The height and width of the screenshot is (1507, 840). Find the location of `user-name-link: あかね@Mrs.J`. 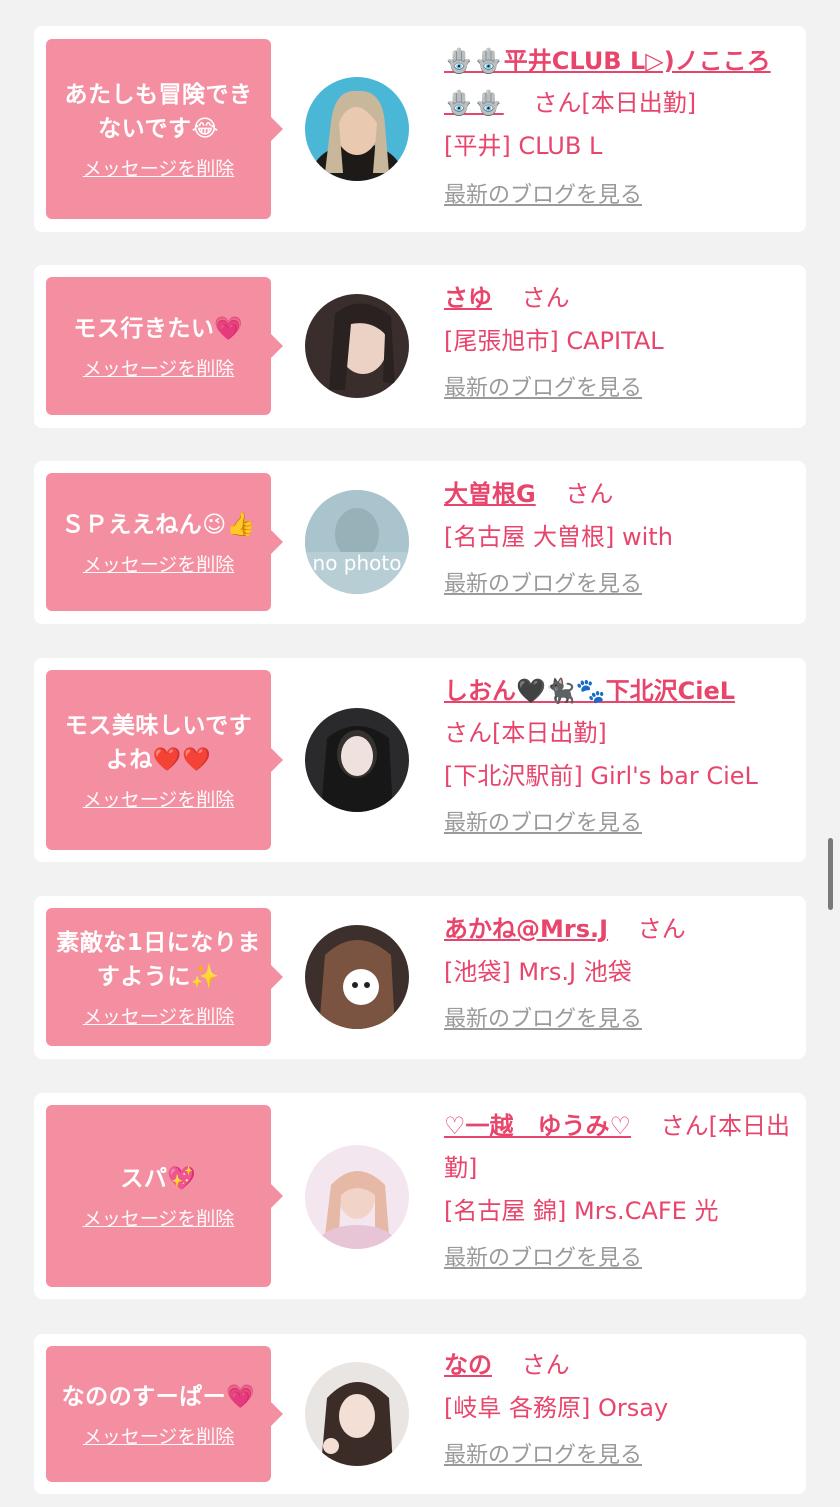

user-name-link: あかね@Mrs.J is located at coordinates (526, 929).